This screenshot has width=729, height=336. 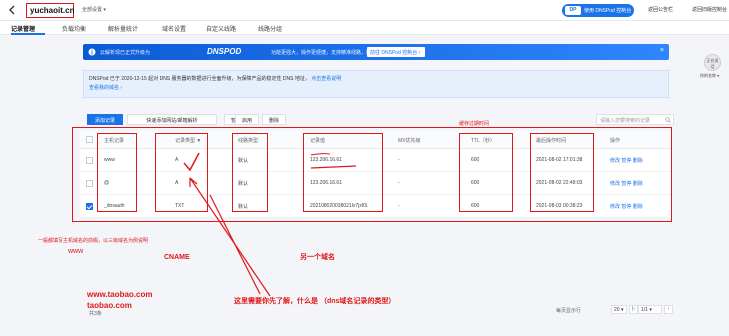 I want to click on value-top-mark, so click(x=320, y=154).